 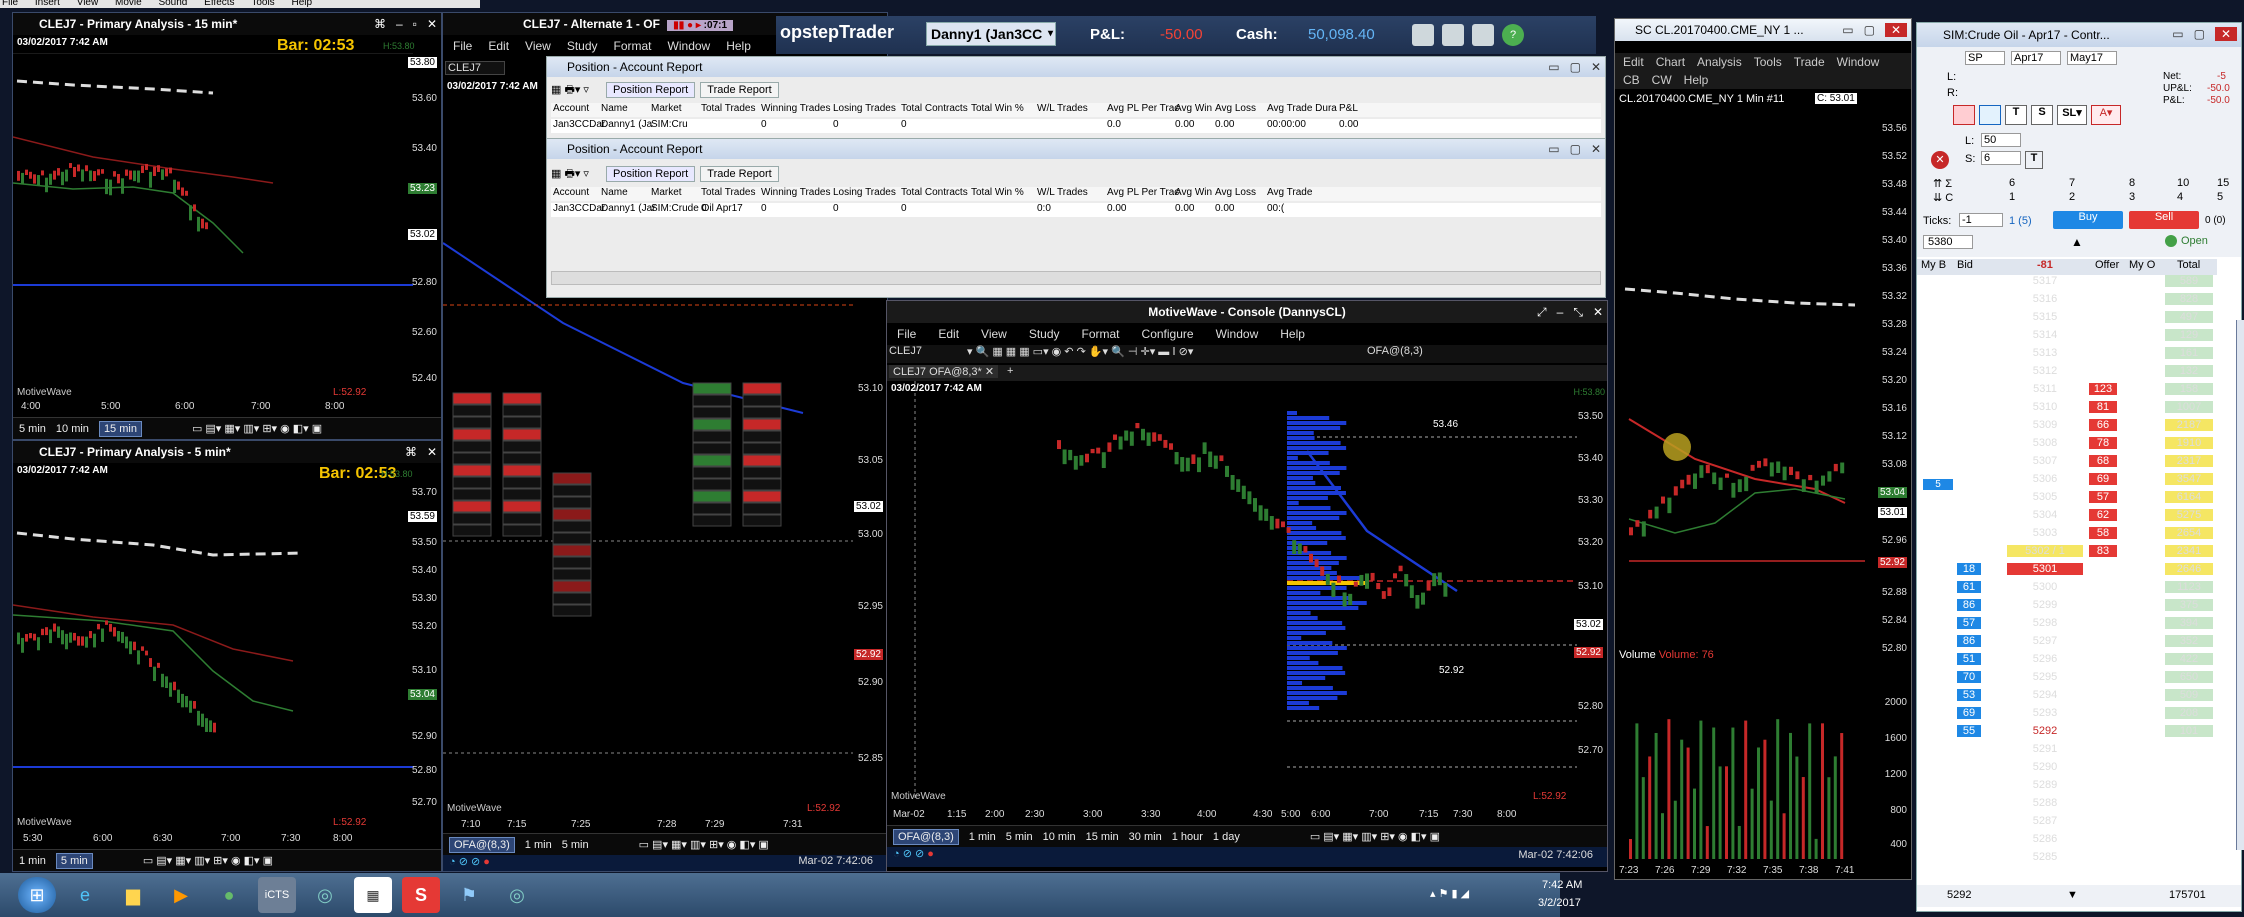 I want to click on sierra-plot, so click(x=1740, y=389).